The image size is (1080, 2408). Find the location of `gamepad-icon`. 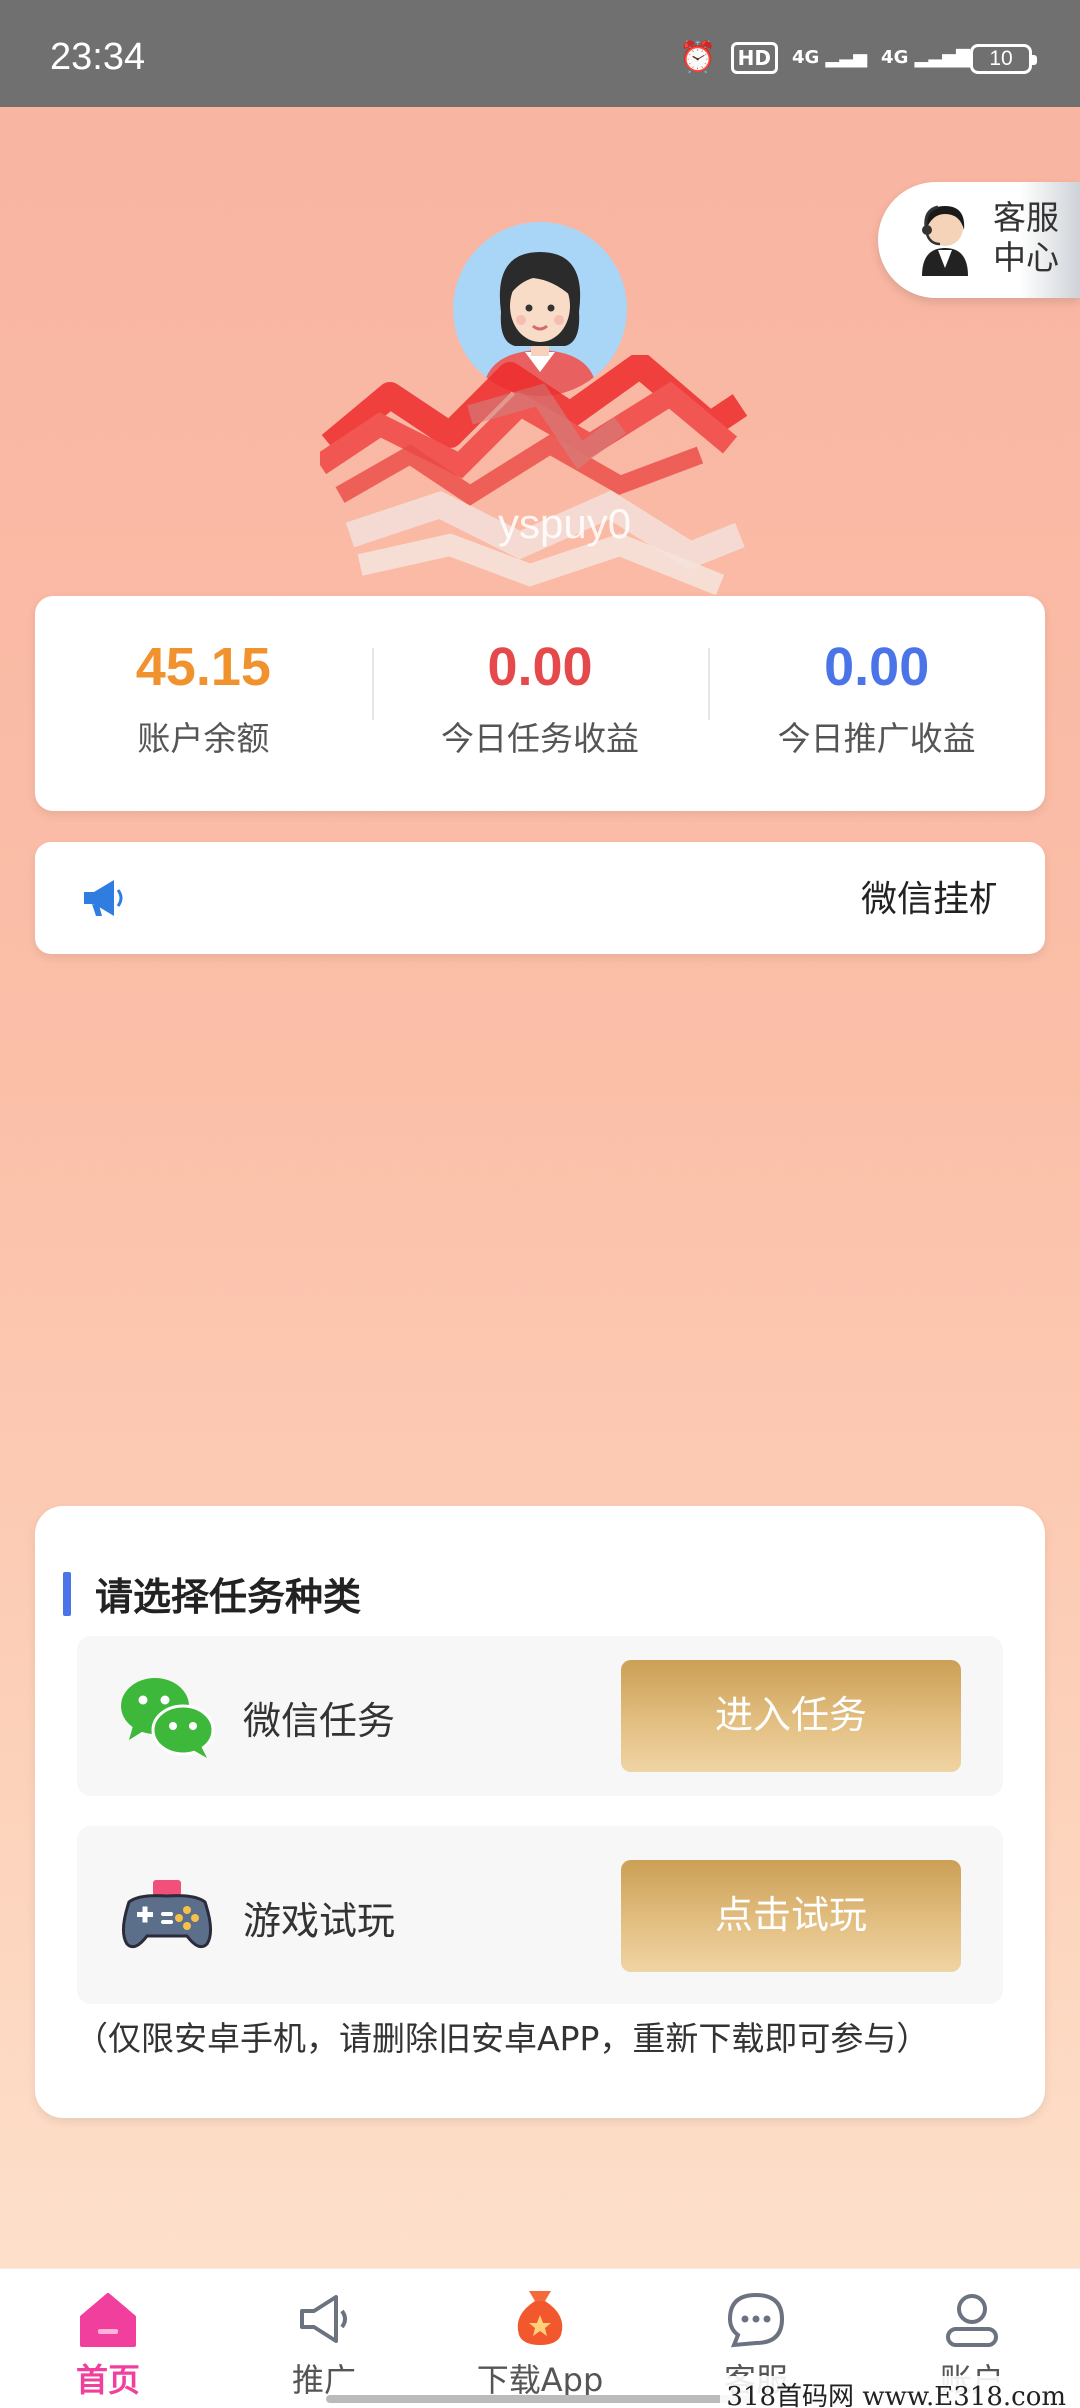

gamepad-icon is located at coordinates (167, 1914).